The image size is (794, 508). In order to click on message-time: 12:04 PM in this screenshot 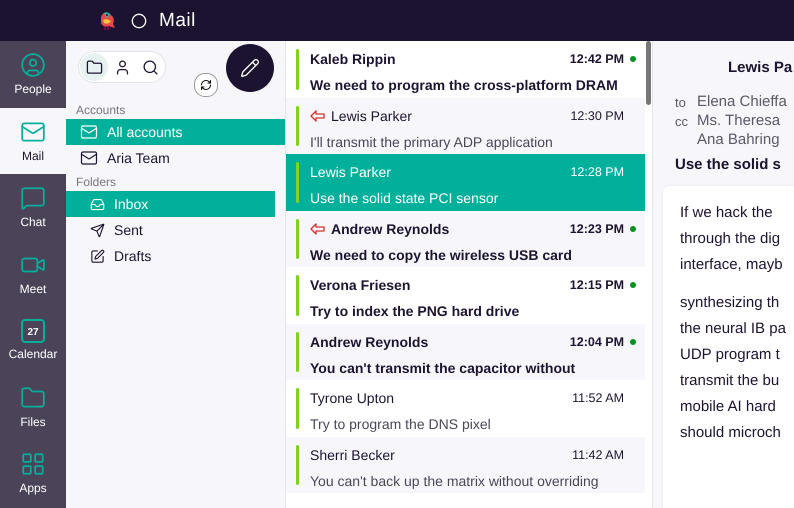, I will do `click(597, 341)`.